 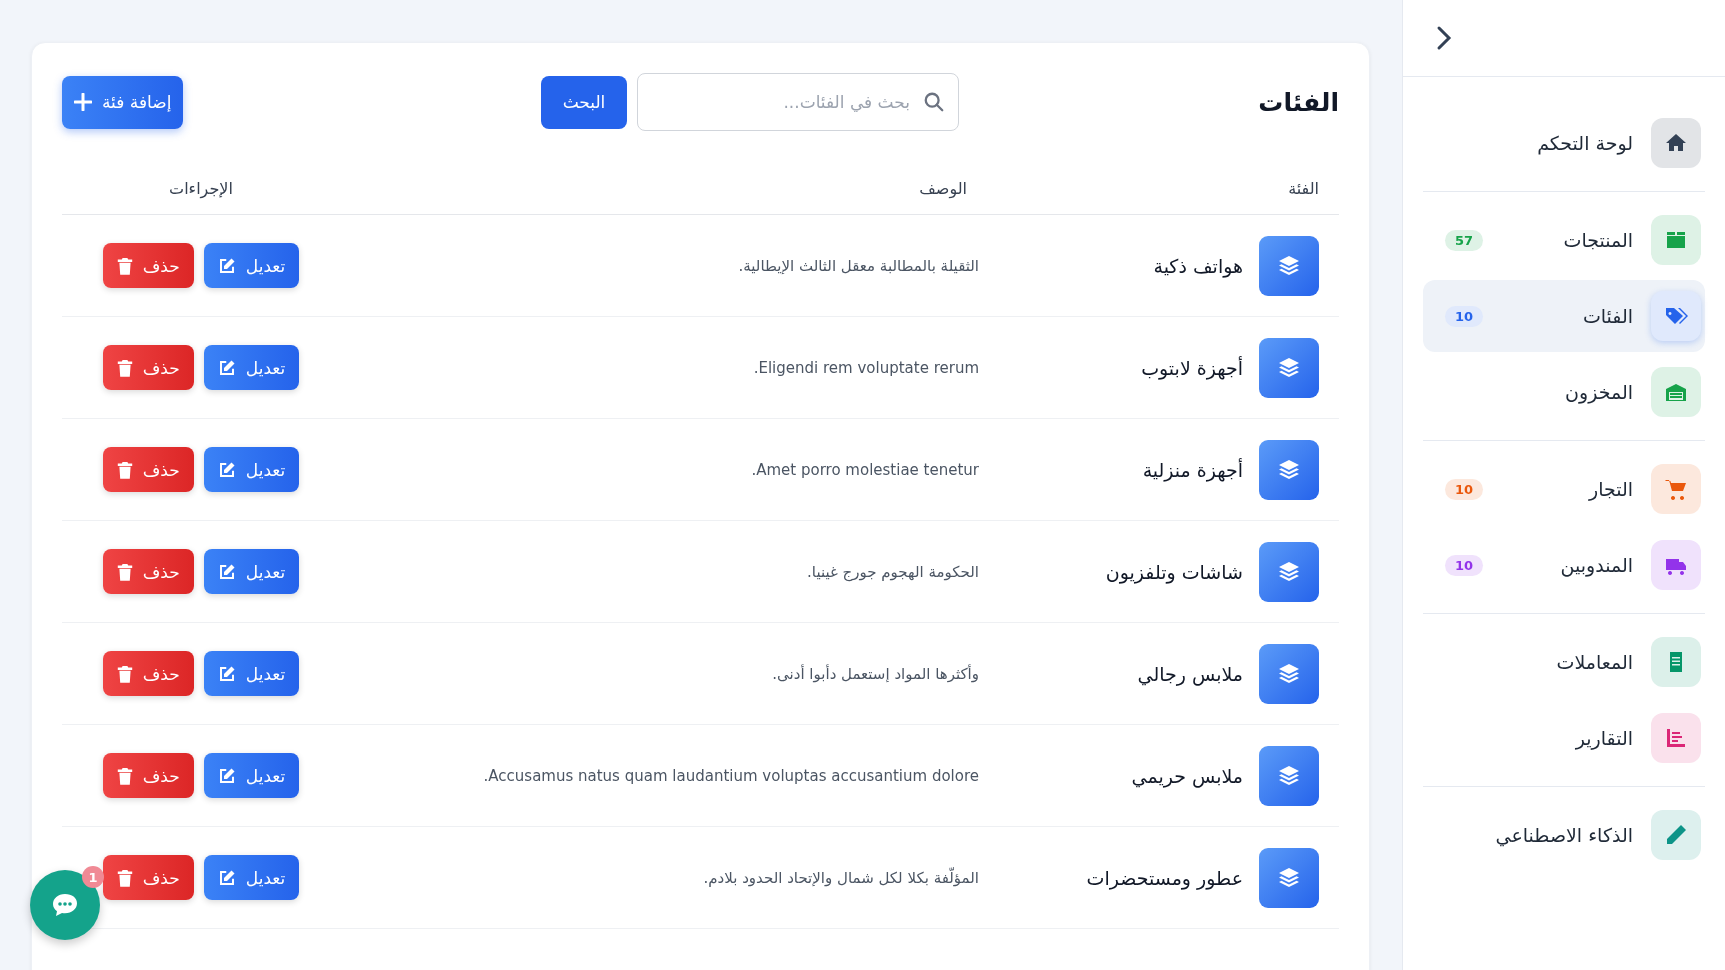 I want to click on plus-icon, so click(x=83, y=102).